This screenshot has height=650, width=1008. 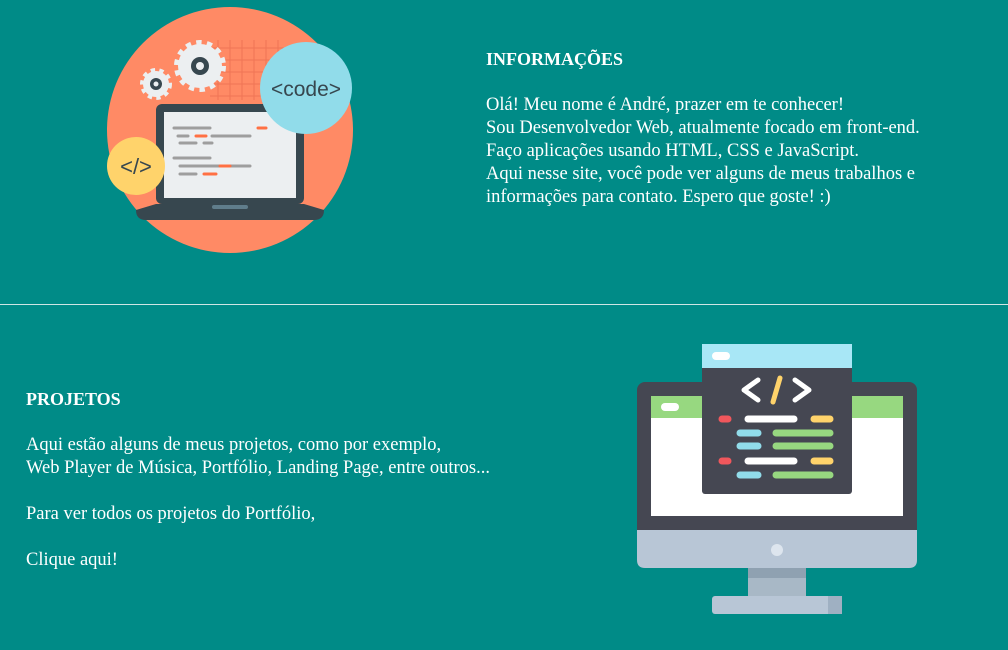 I want to click on portfolio-link: Clique aqui!, so click(x=258, y=560).